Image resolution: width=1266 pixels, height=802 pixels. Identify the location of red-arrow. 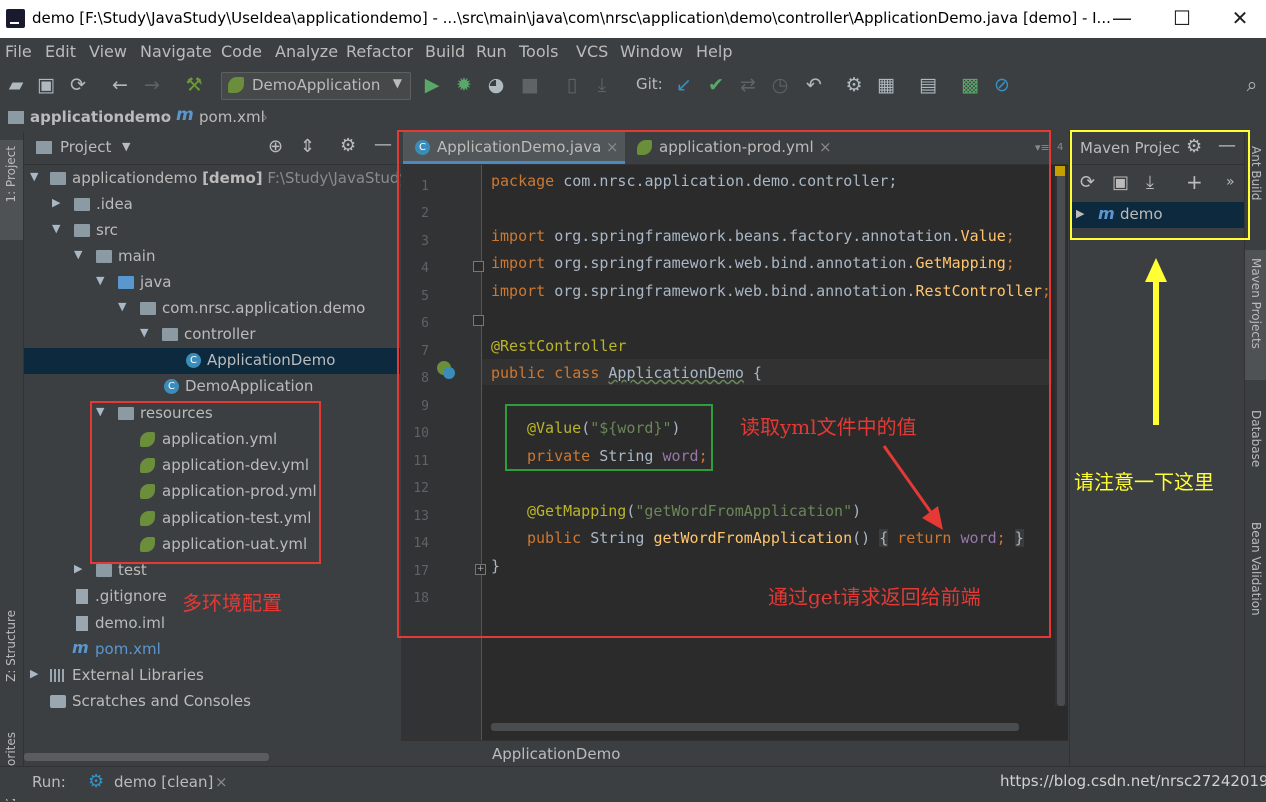
(912, 487).